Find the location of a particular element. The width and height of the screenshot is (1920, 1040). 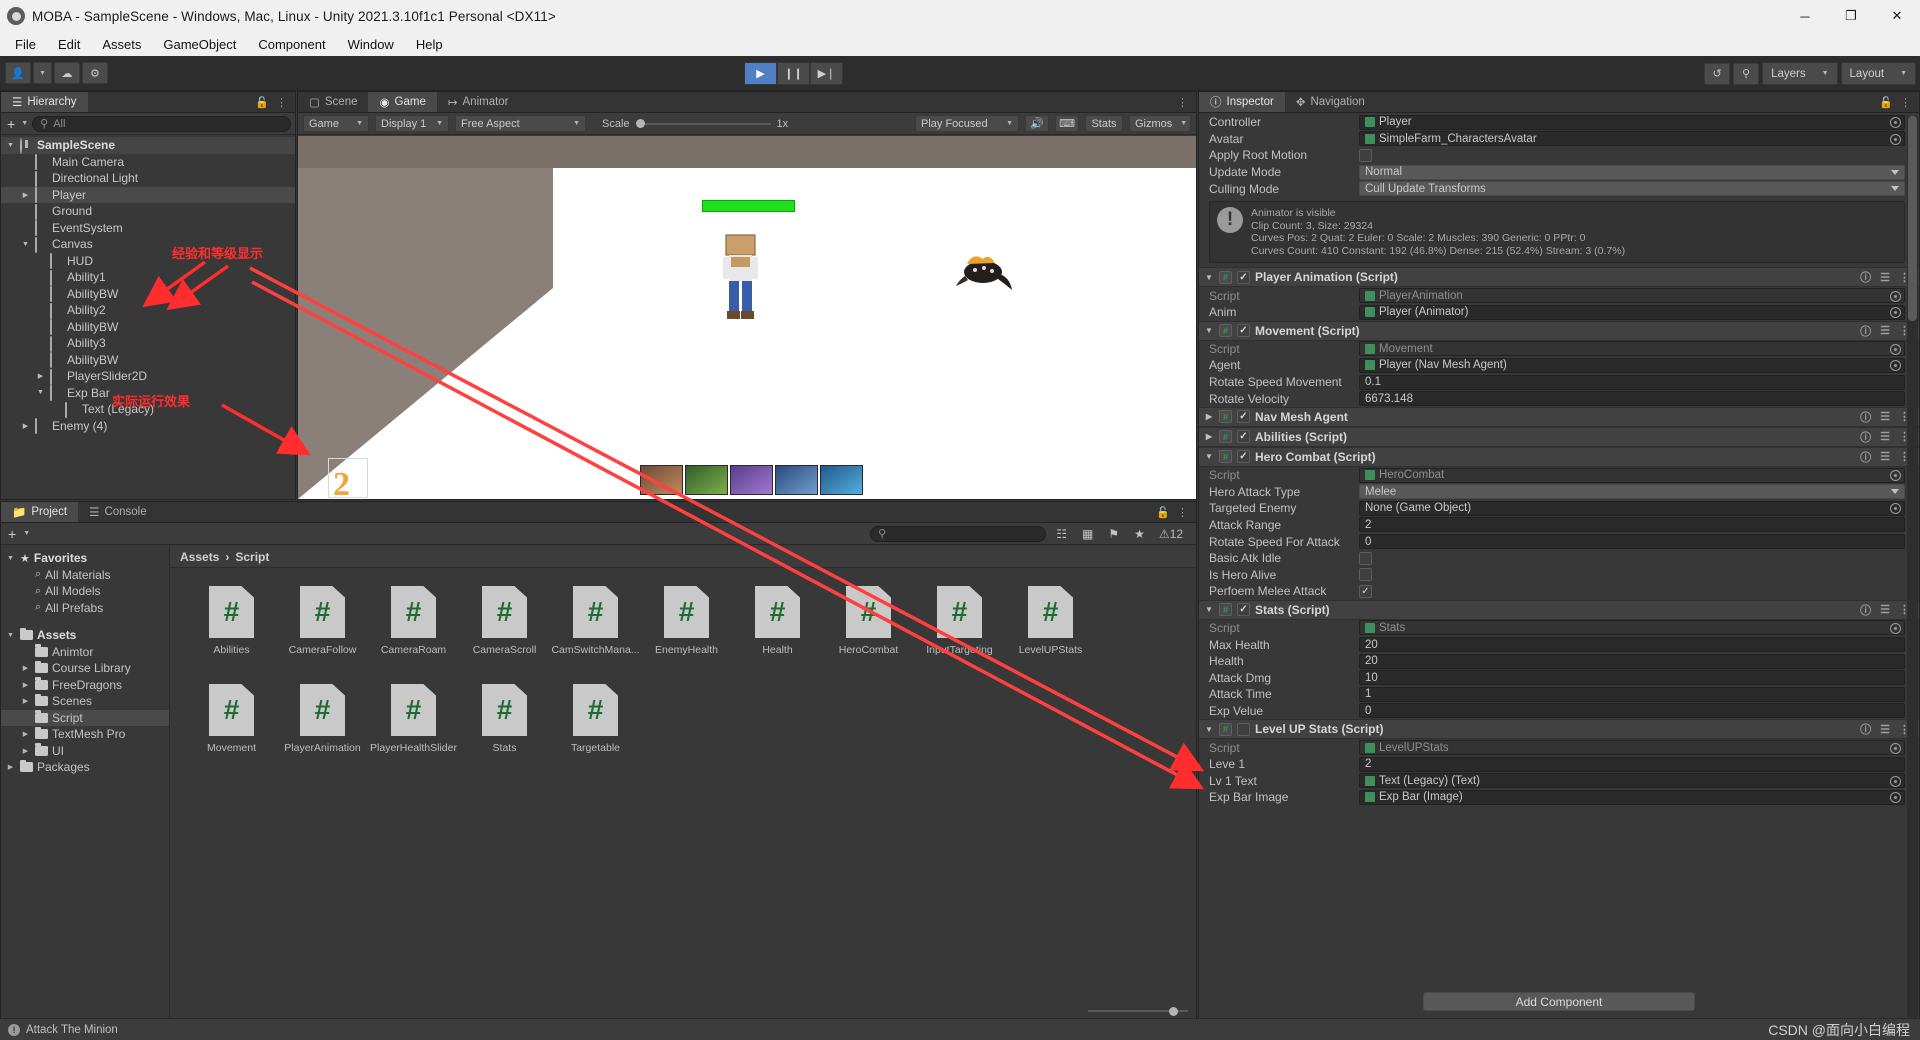

component-header: ▼ # Level UP Stats (Script) ⓘ ☰ ⋮ is located at coordinates (1559, 729).